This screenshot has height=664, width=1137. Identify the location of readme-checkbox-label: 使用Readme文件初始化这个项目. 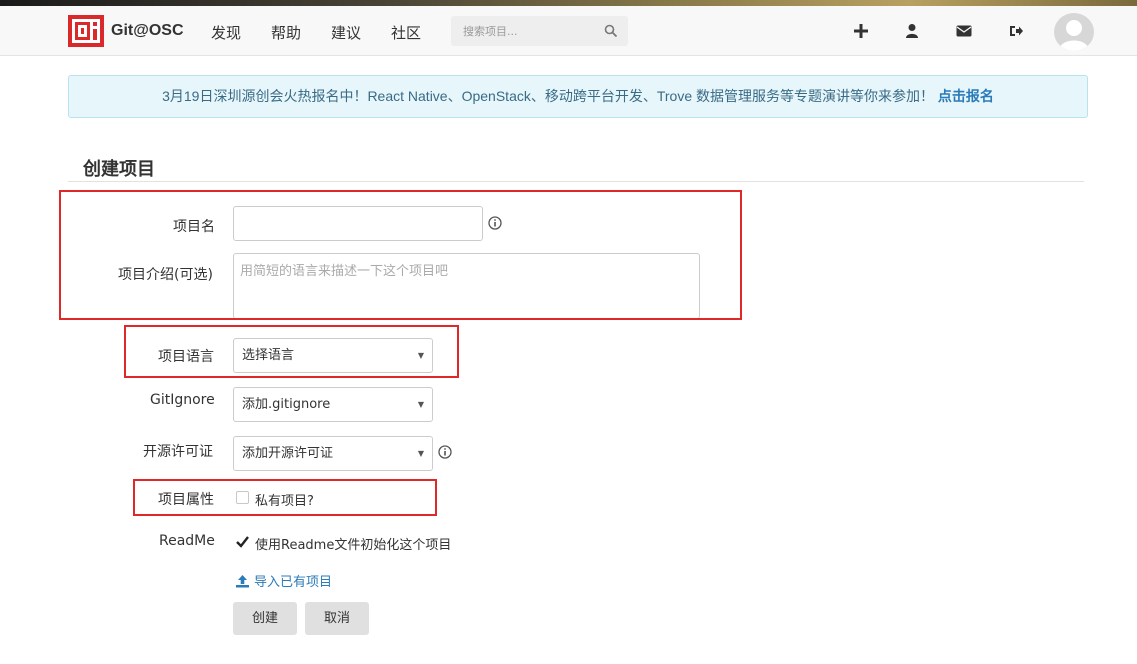
(353, 543).